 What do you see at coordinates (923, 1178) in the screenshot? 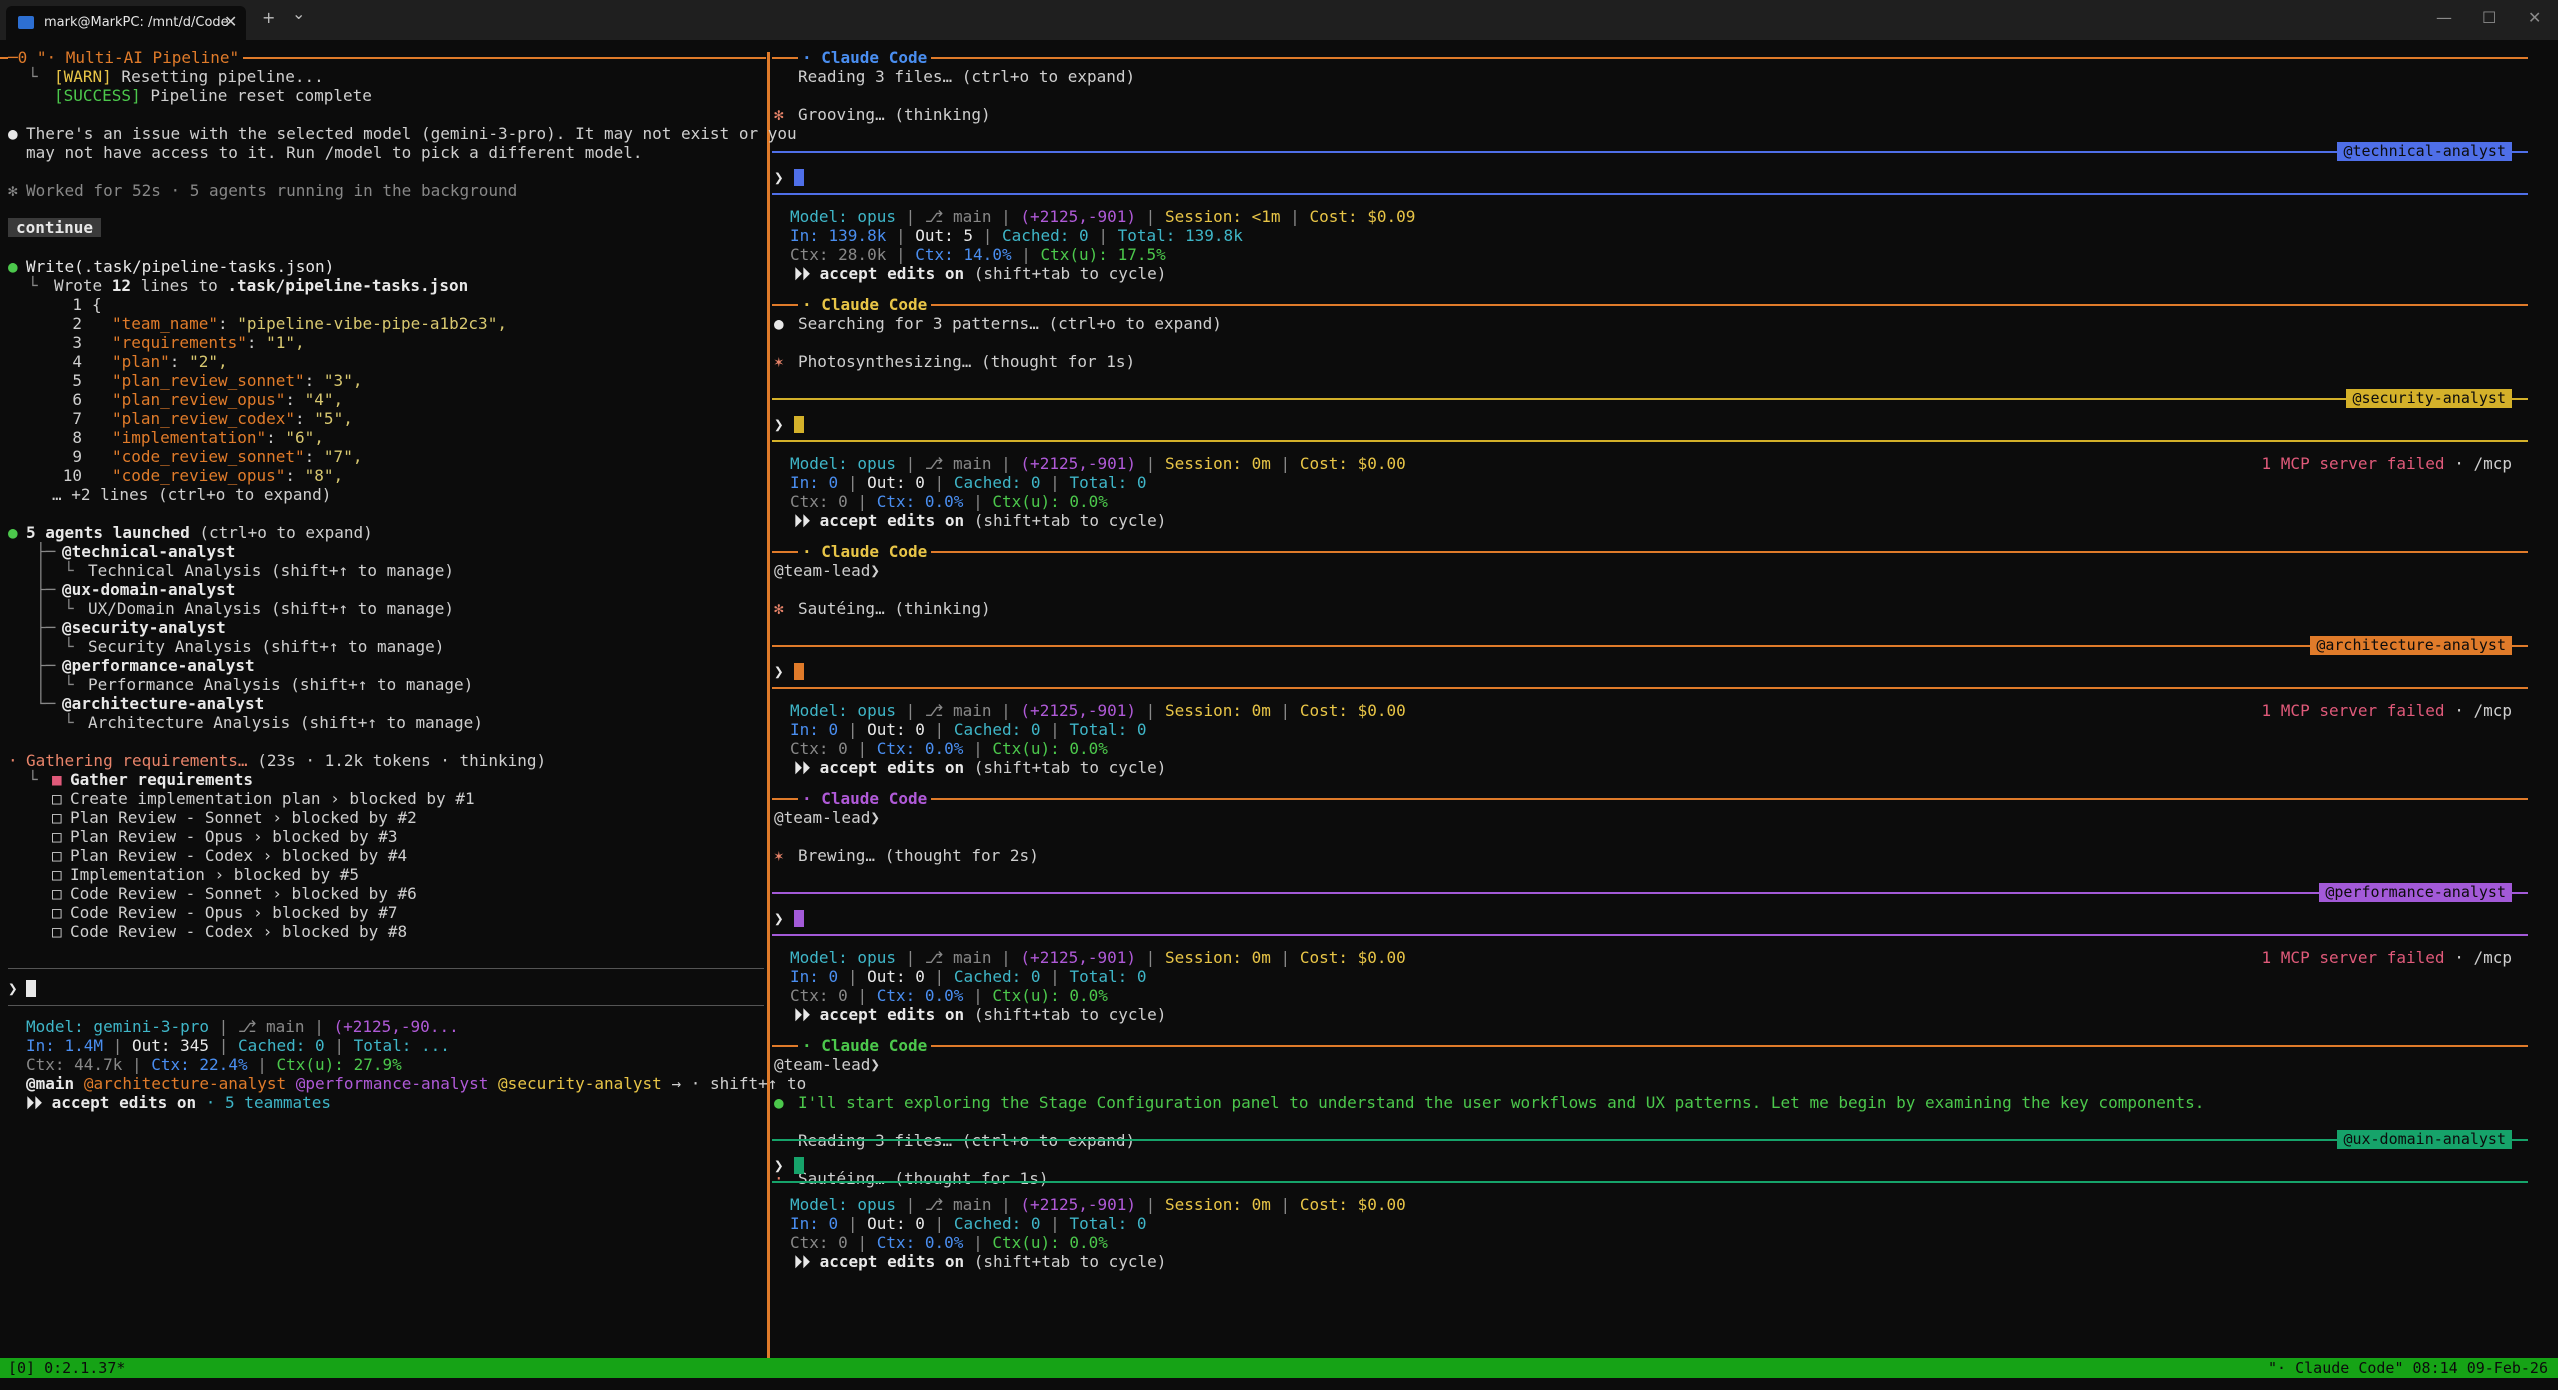
I see `pane-line: Sautéing… (thought for 1s)` at bounding box center [923, 1178].